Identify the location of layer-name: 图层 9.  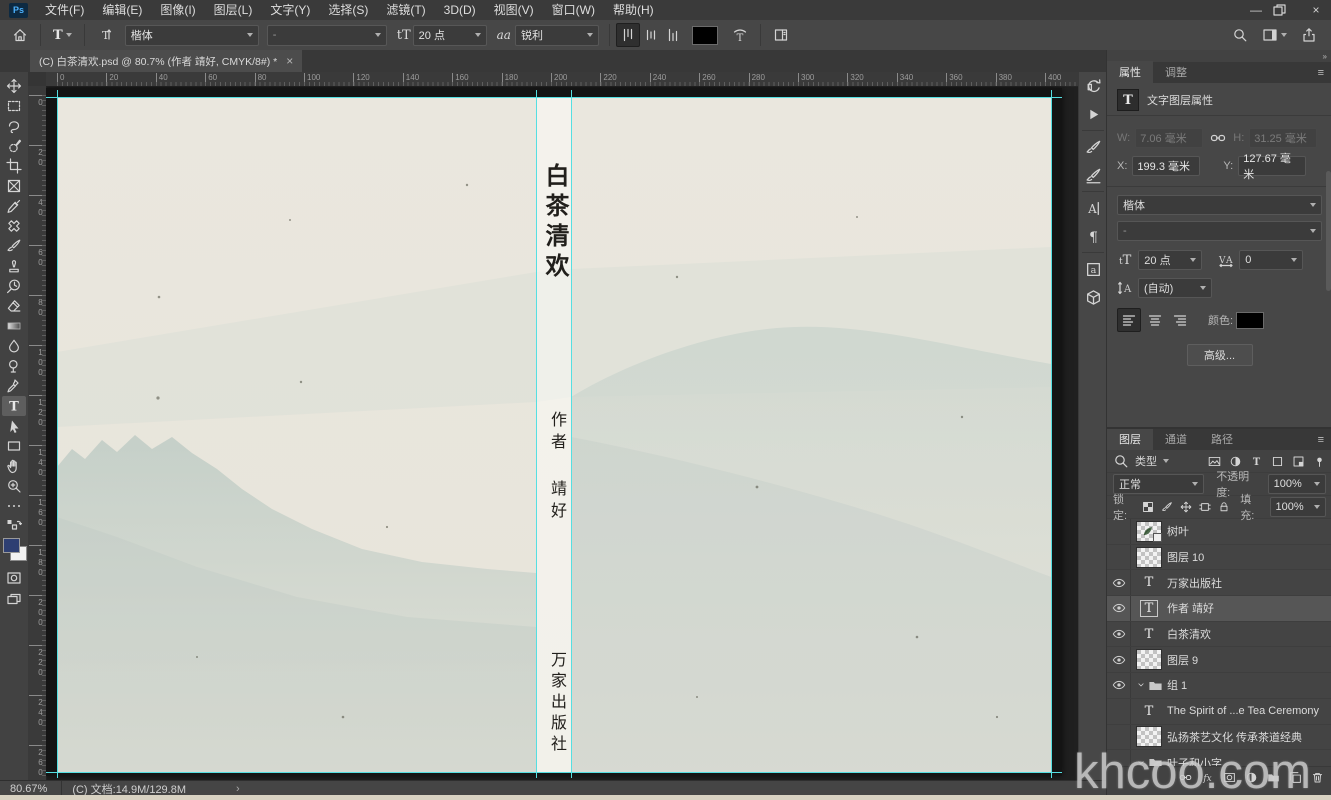
(1182, 660).